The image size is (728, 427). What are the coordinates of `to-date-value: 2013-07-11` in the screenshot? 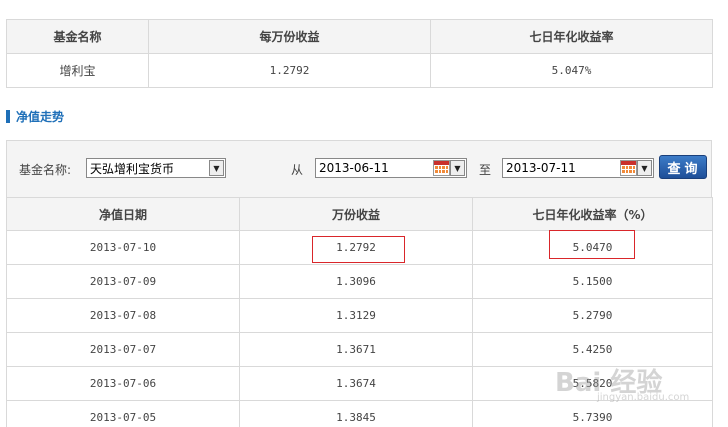 It's located at (541, 168).